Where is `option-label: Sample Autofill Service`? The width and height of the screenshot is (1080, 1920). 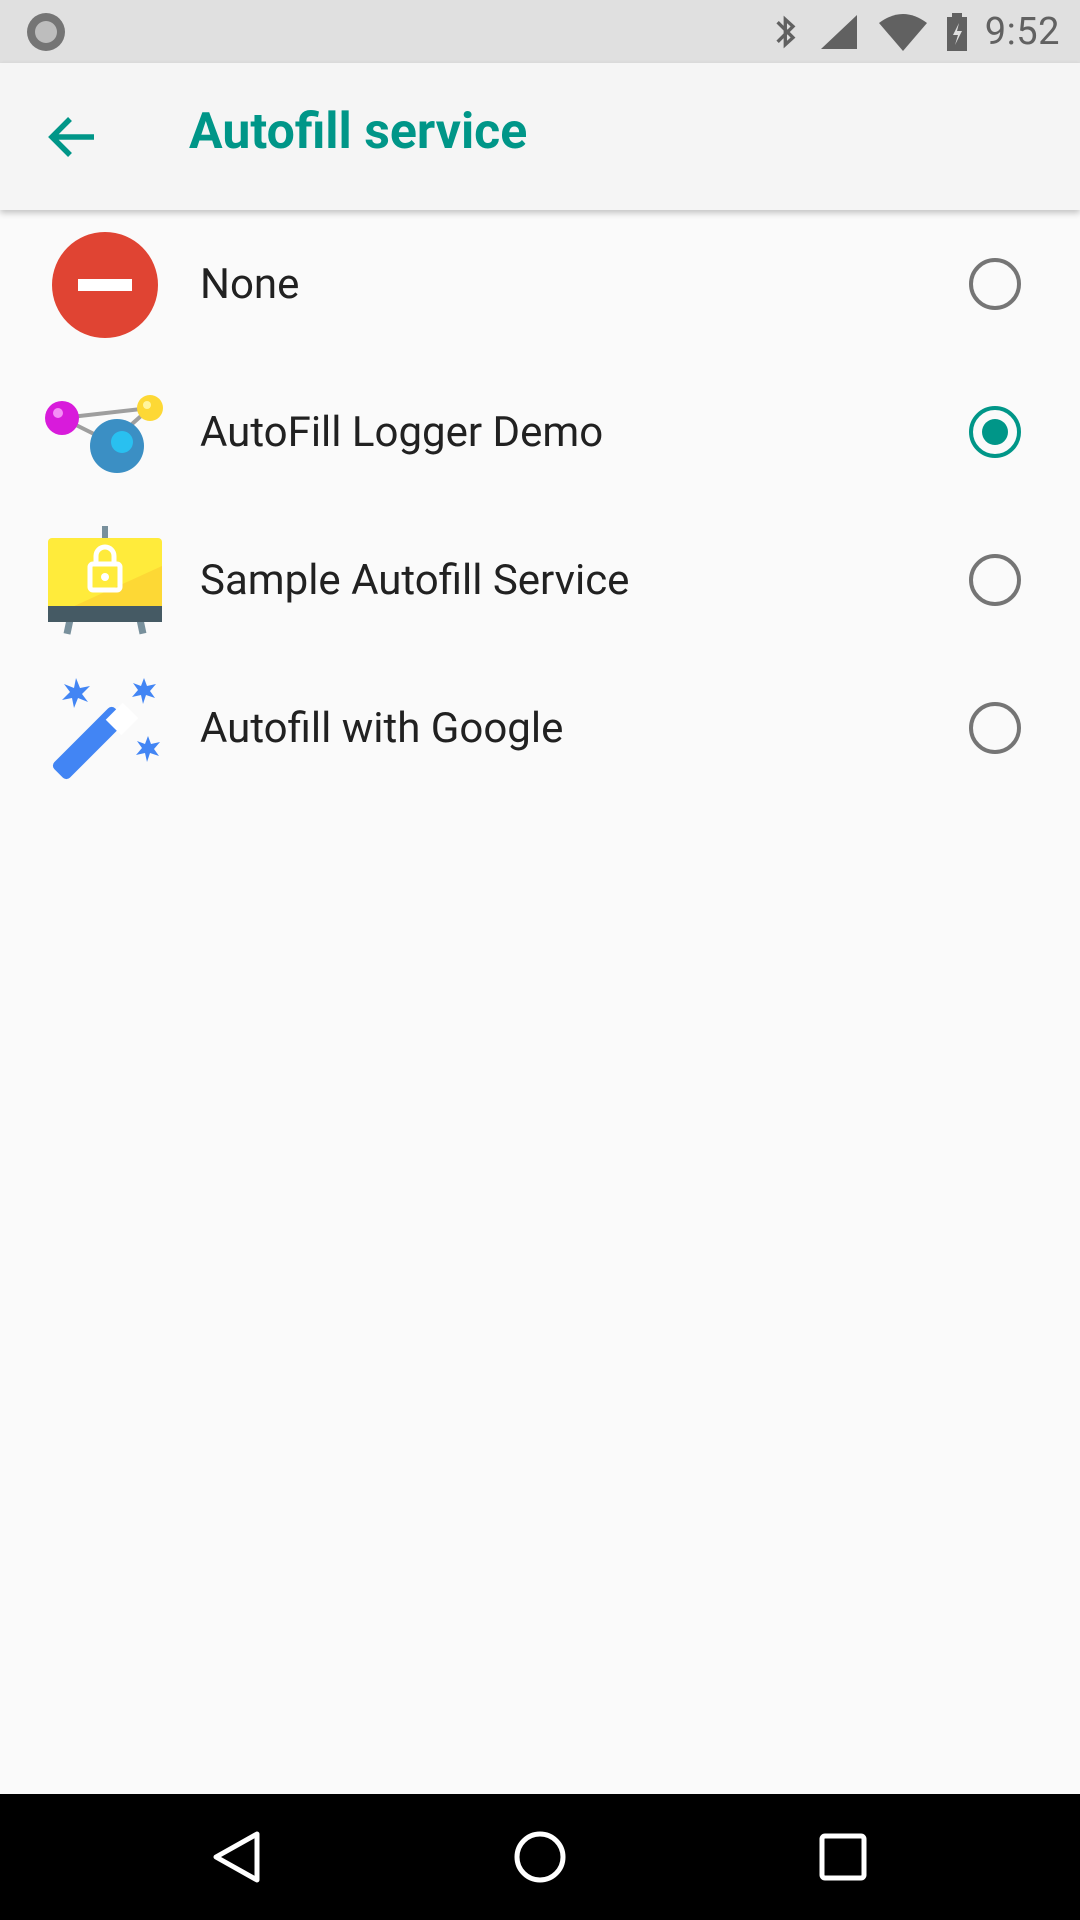 option-label: Sample Autofill Service is located at coordinates (415, 580).